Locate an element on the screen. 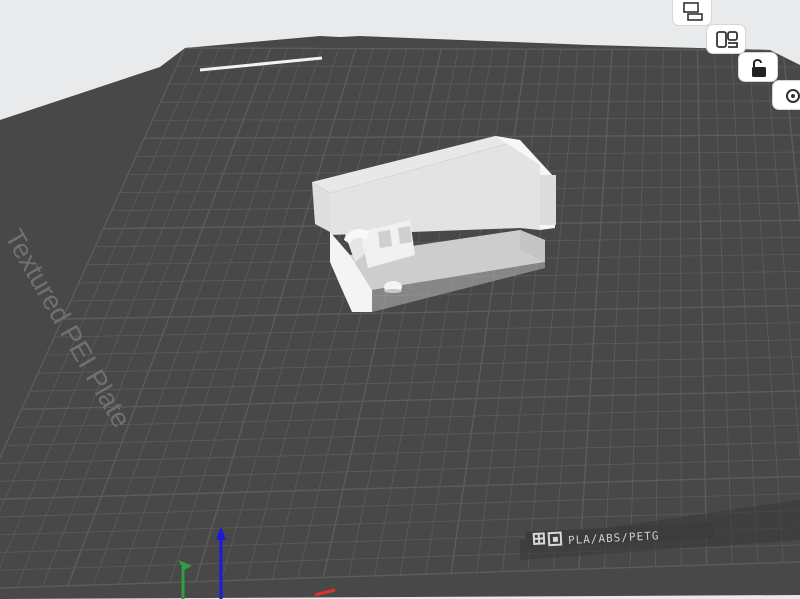 This screenshot has width=800, height=599. model-knob-shadow is located at coordinates (393, 291).